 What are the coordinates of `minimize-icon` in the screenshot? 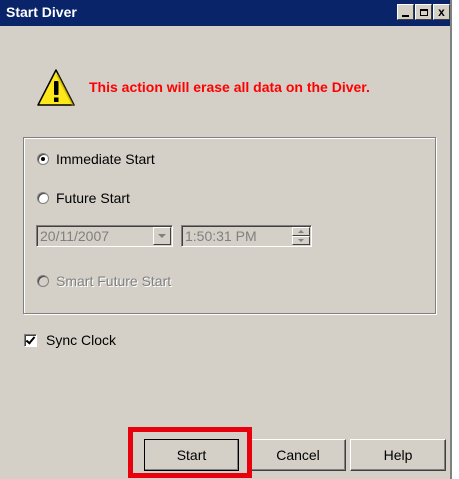 It's located at (405, 15).